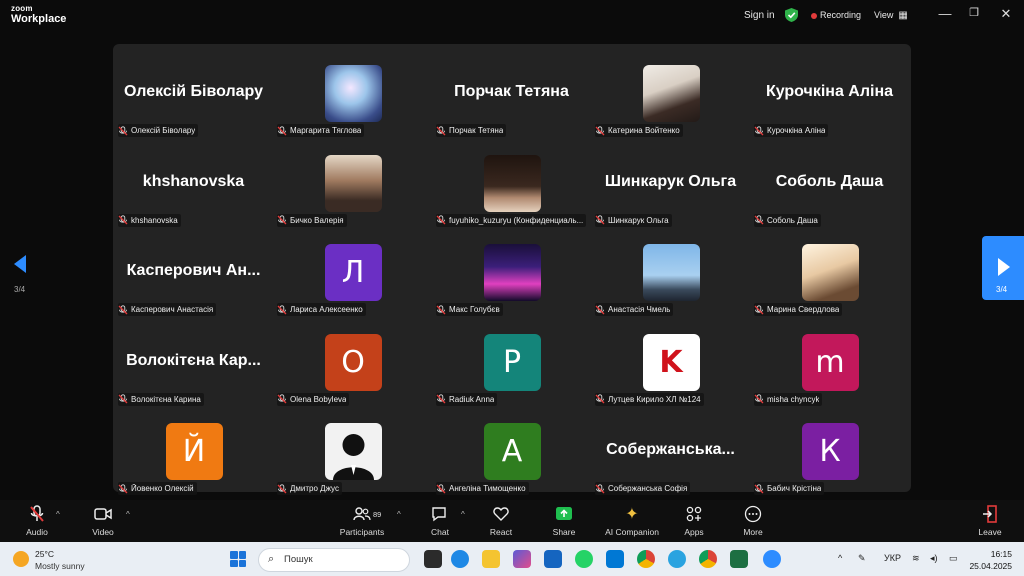  I want to click on participant-tile: Катерина Войтенко, so click(670, 92).